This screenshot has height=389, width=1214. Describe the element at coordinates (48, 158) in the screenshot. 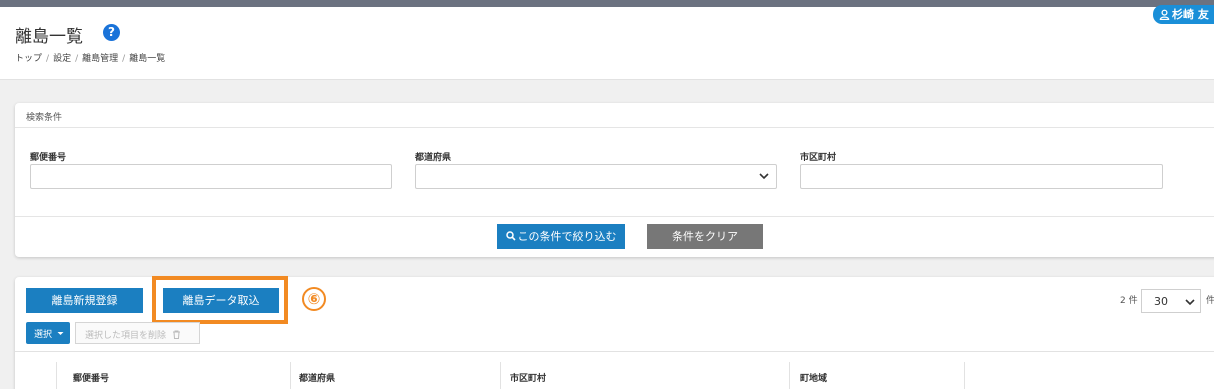

I see `postal-code-label: 郵便番号` at that location.